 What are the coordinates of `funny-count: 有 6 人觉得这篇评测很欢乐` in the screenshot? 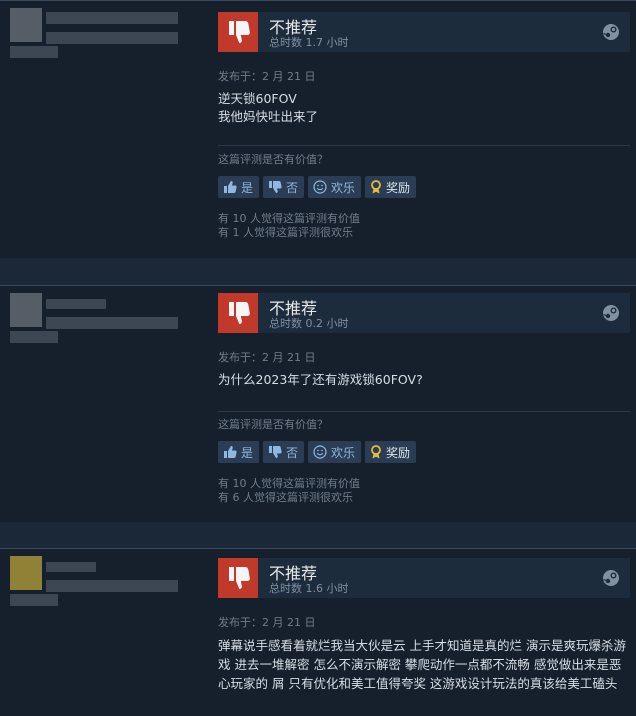 It's located at (285, 497).